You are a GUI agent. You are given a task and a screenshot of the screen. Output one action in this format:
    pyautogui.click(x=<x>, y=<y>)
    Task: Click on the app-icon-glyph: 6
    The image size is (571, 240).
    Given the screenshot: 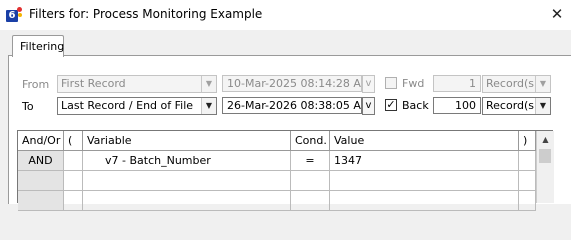 What is the action you would take?
    pyautogui.click(x=12, y=16)
    